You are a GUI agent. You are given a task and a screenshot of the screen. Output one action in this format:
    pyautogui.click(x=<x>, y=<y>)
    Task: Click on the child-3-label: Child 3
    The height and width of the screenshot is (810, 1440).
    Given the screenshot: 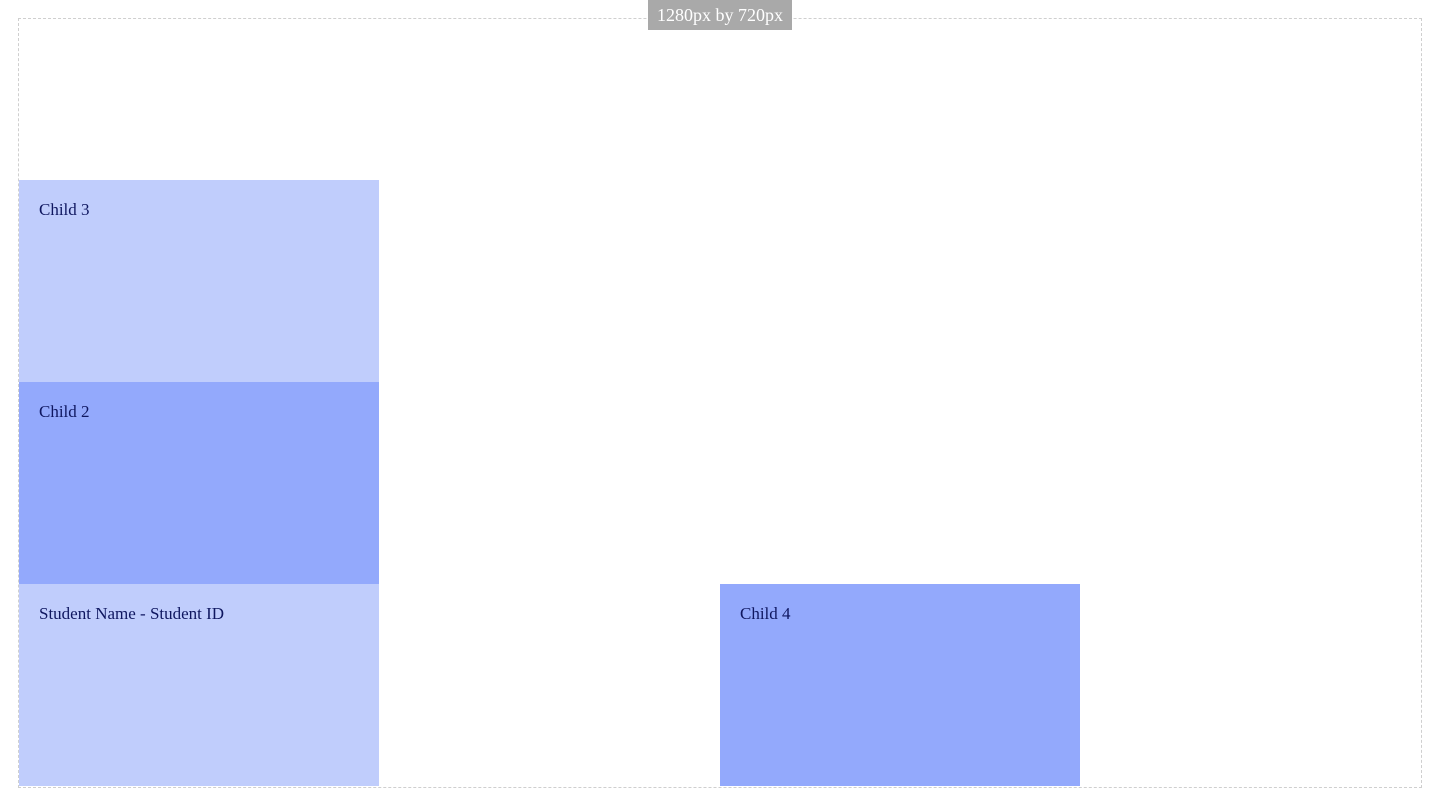 What is the action you would take?
    pyautogui.click(x=64, y=209)
    